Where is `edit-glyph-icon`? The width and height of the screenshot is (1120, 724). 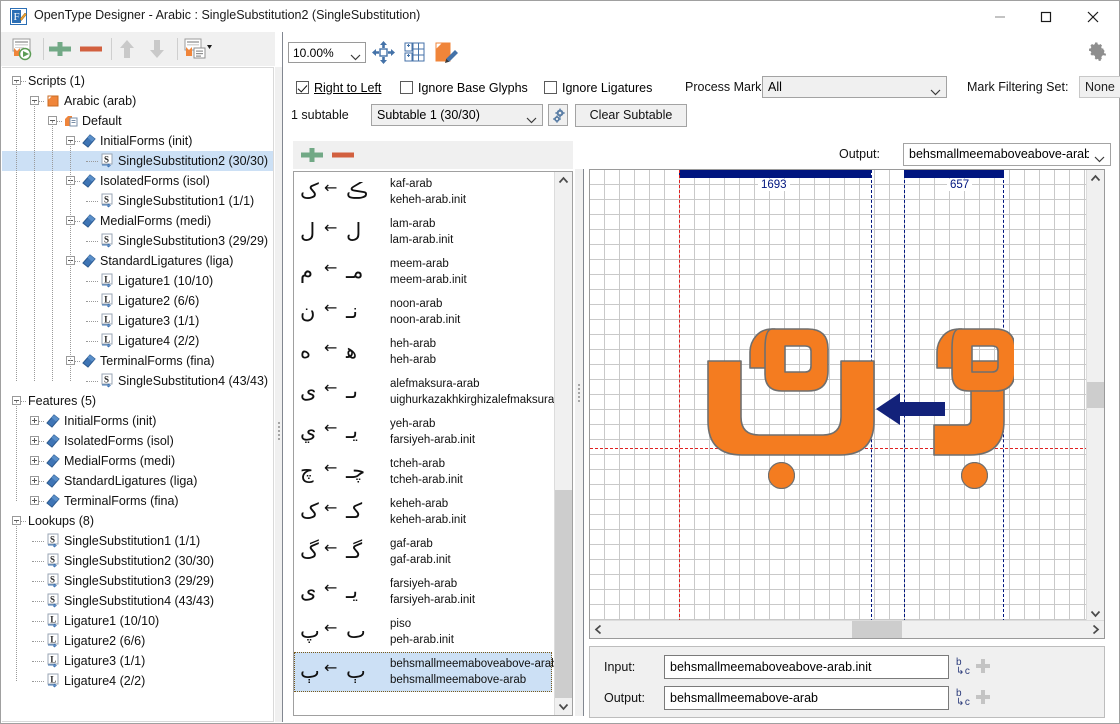 edit-glyph-icon is located at coordinates (448, 52).